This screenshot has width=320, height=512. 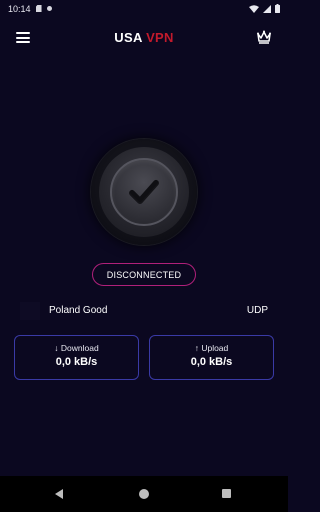 I want to click on download-card: ↓ Download 0,0 kB/s, so click(x=76, y=357).